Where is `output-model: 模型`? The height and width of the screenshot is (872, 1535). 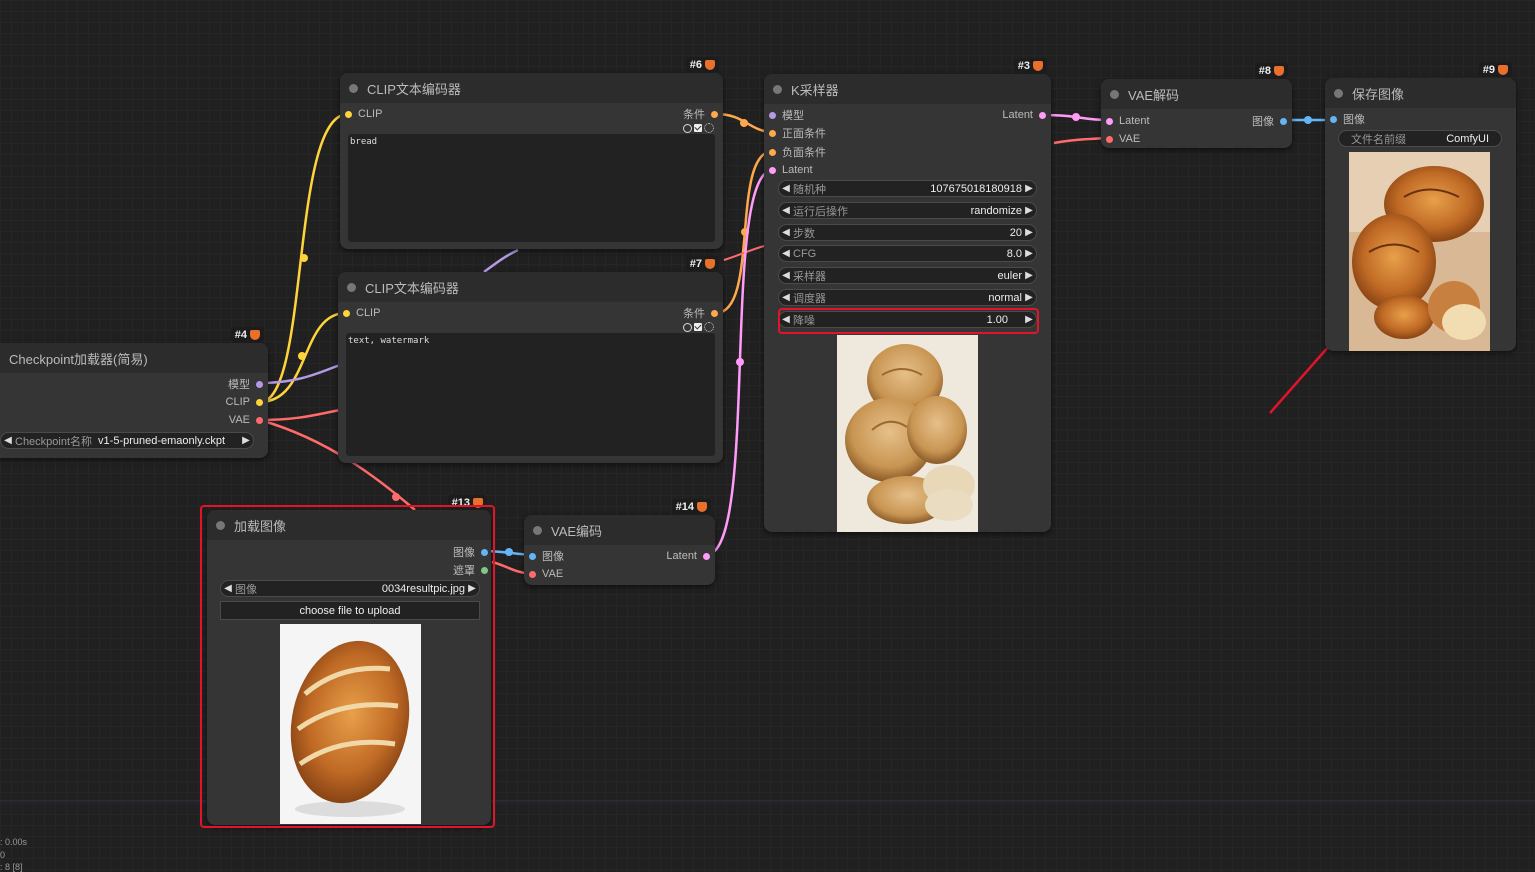
output-model: 模型 is located at coordinates (245, 384).